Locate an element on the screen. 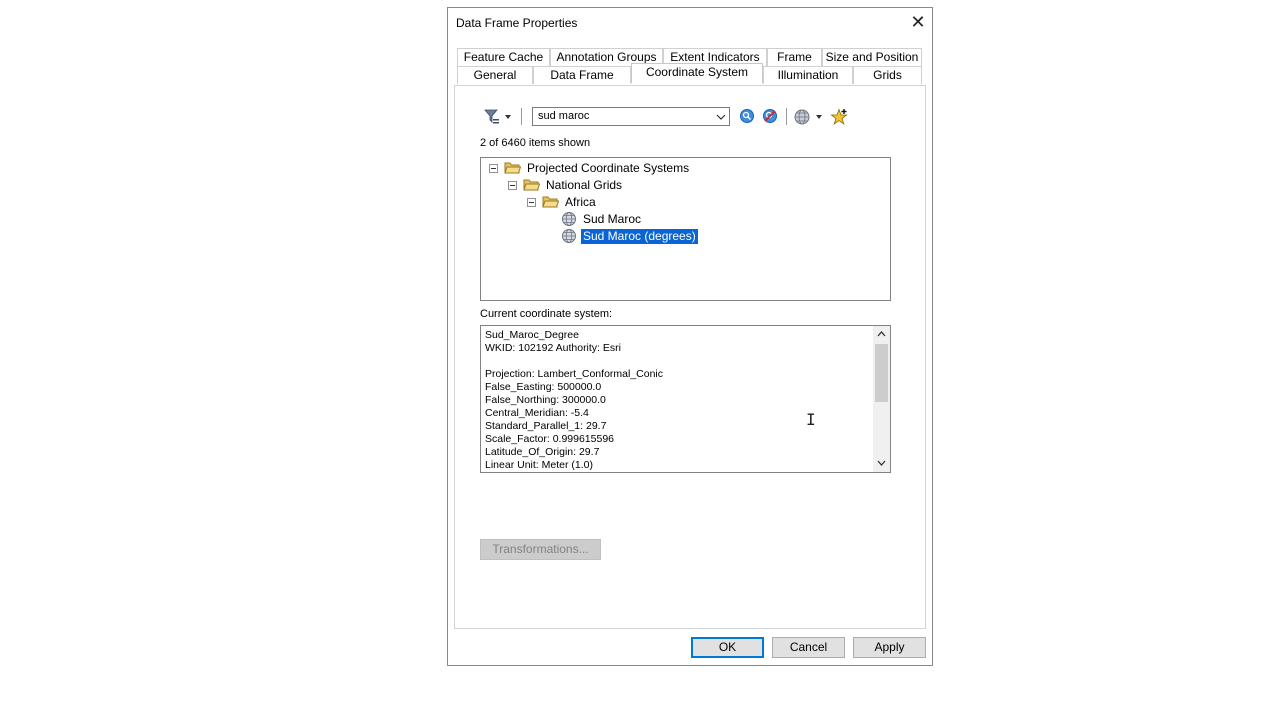 This screenshot has width=1280, height=720. tree-node-label: Projected Coordinate Systems is located at coordinates (608, 167).